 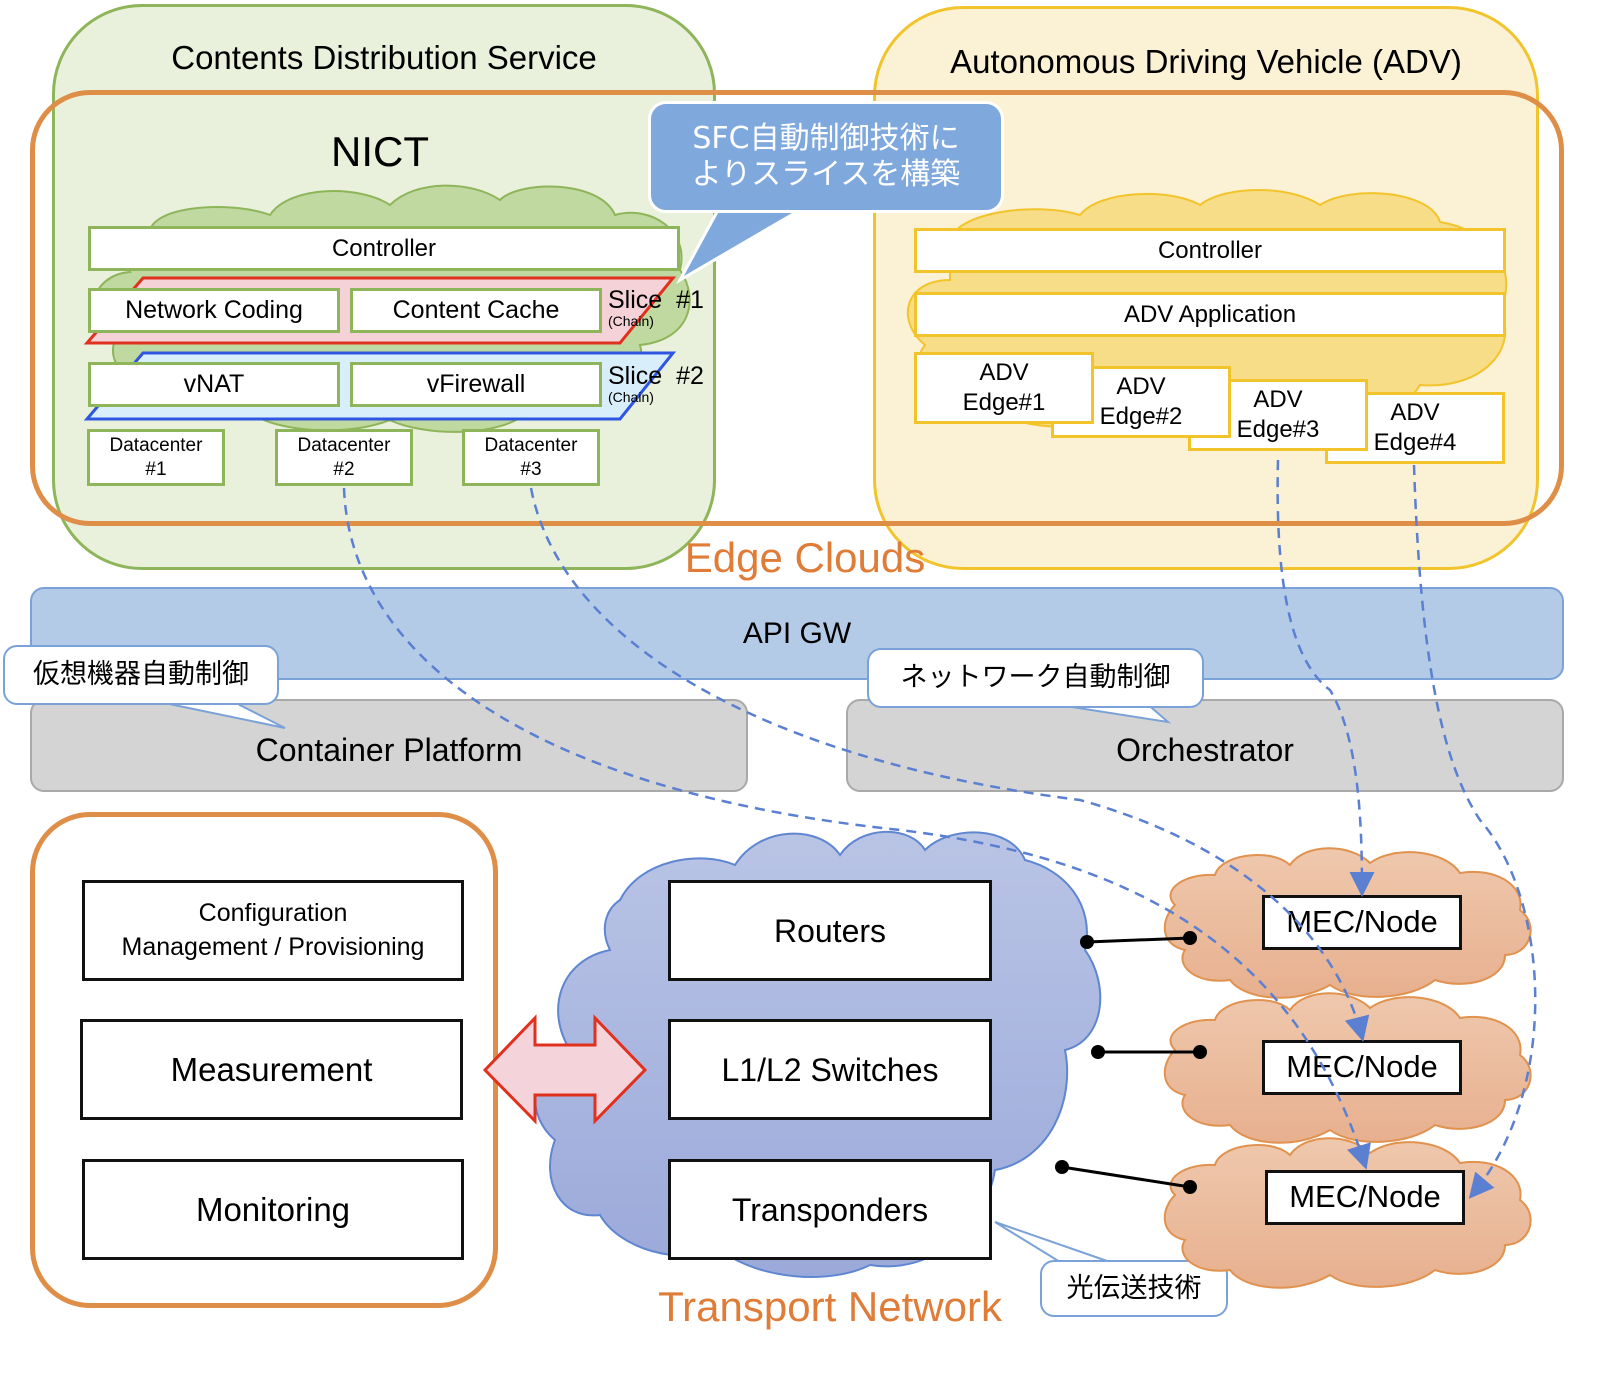 What do you see at coordinates (1474, 831) in the screenshot?
I see `edge4-to-mec3-link` at bounding box center [1474, 831].